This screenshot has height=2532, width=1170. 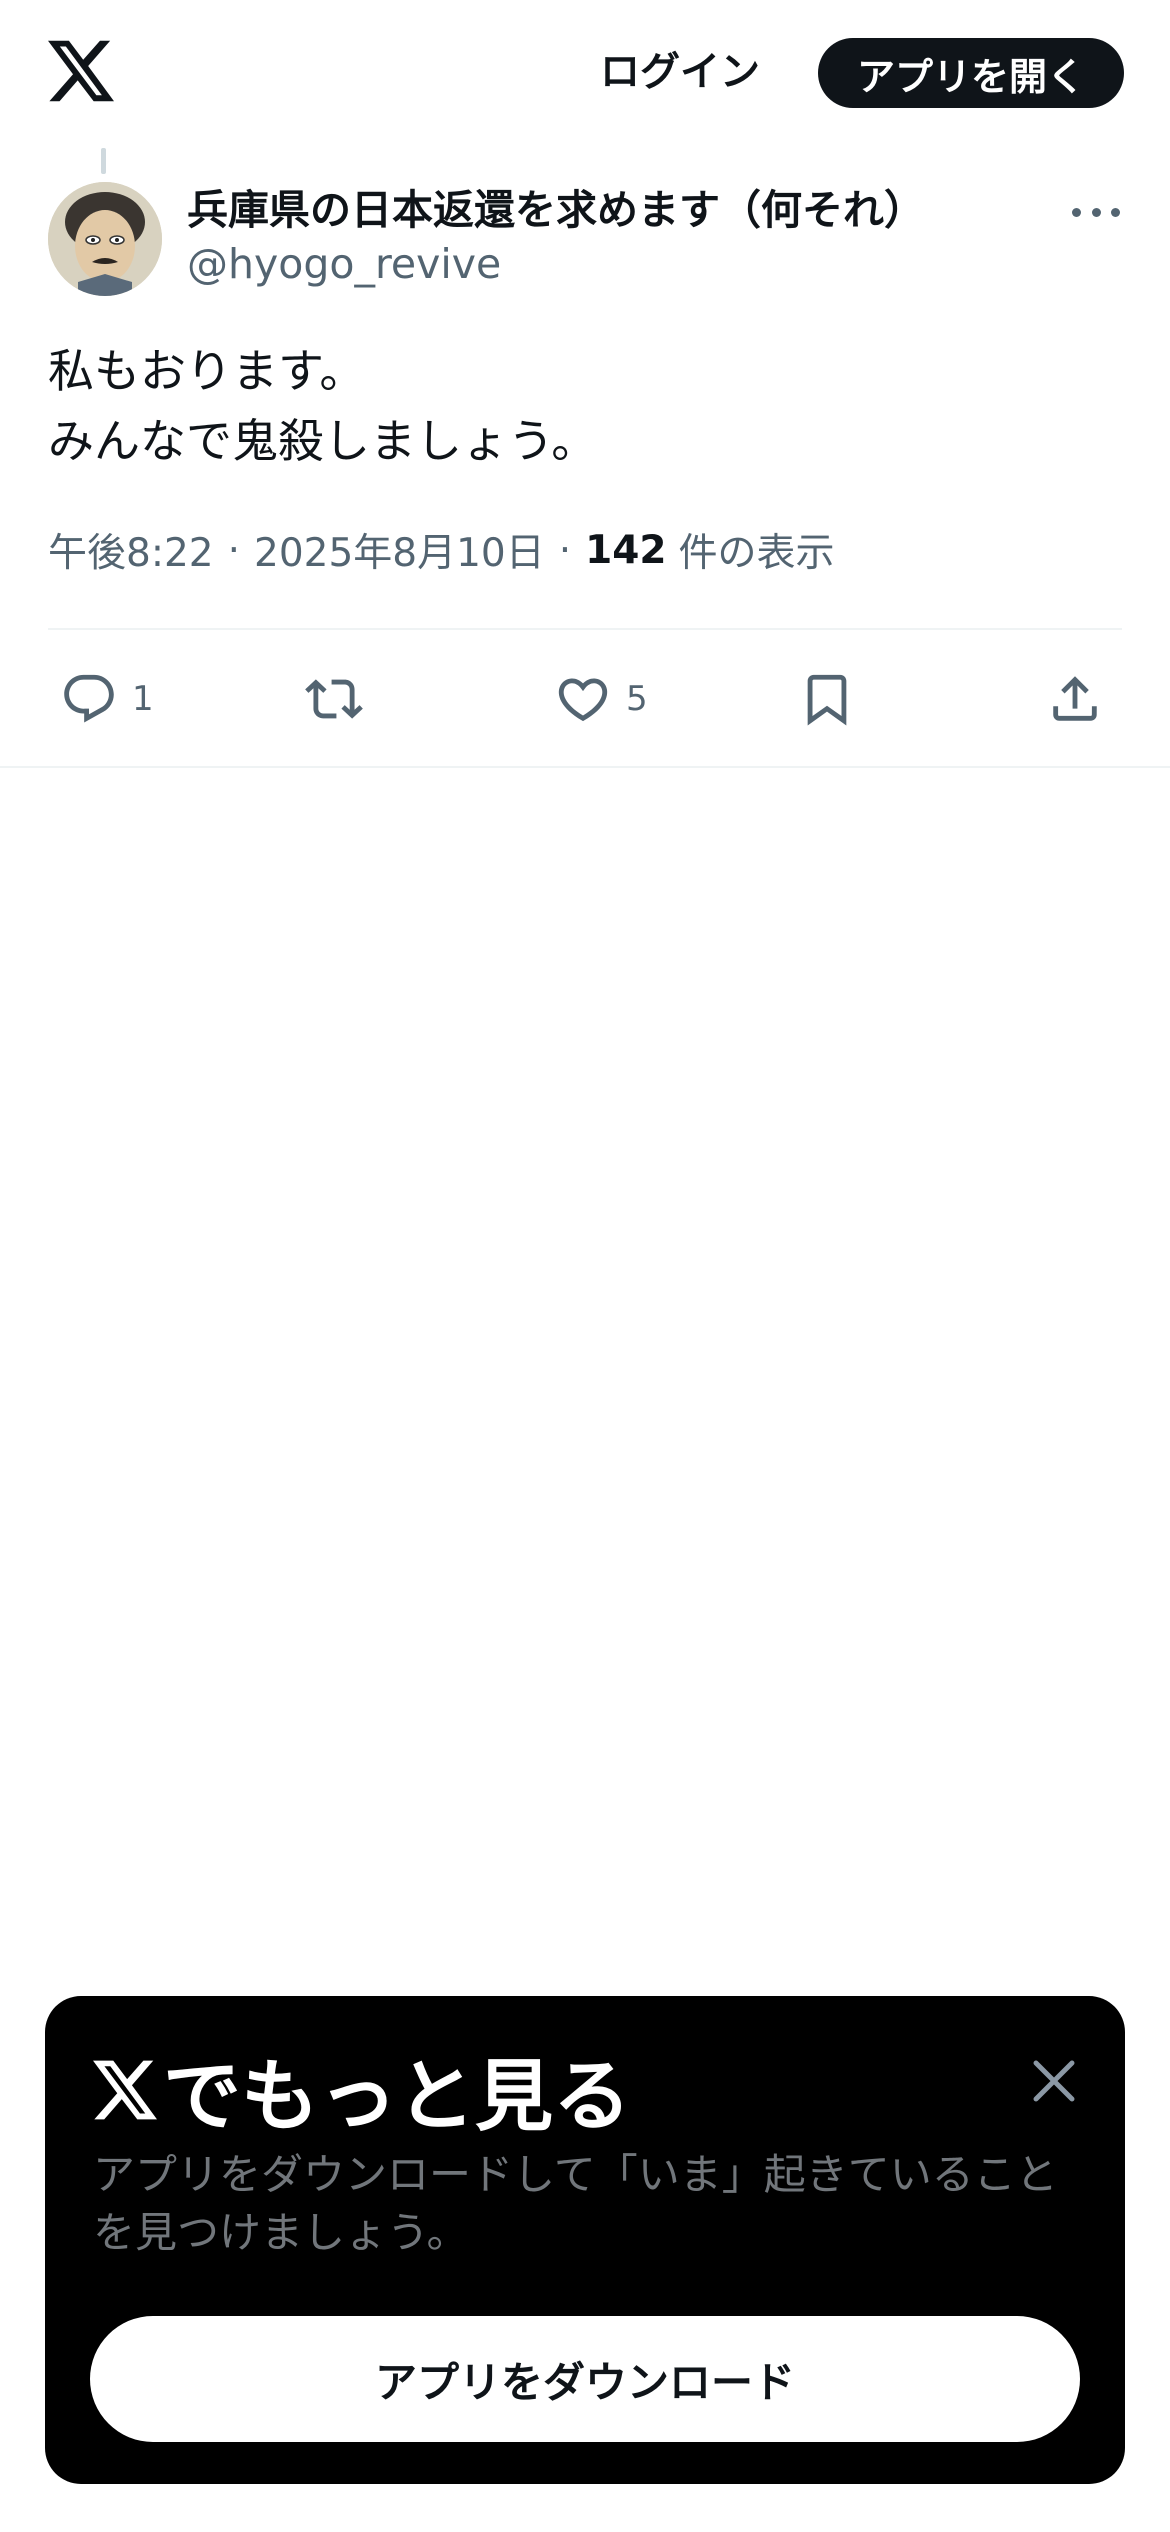 What do you see at coordinates (971, 73) in the screenshot?
I see `open-app-button: アプリを開く` at bounding box center [971, 73].